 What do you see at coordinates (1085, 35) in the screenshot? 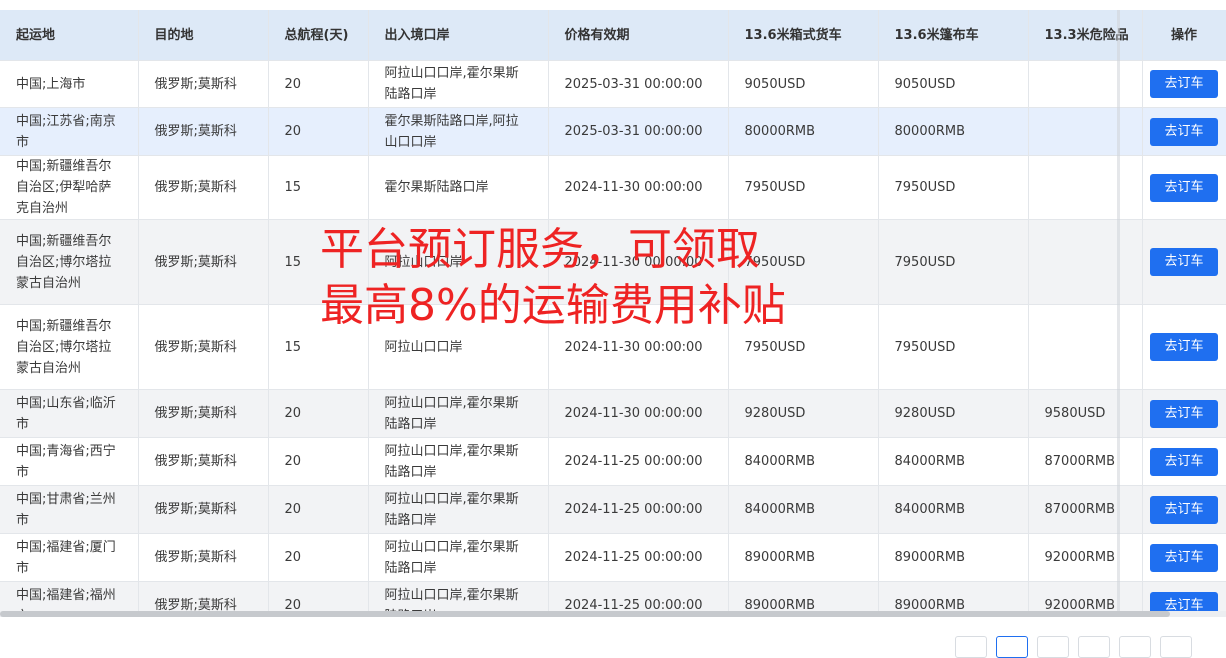
I see `col-header-hazmat-truck: 13.3米危险品` at bounding box center [1085, 35].